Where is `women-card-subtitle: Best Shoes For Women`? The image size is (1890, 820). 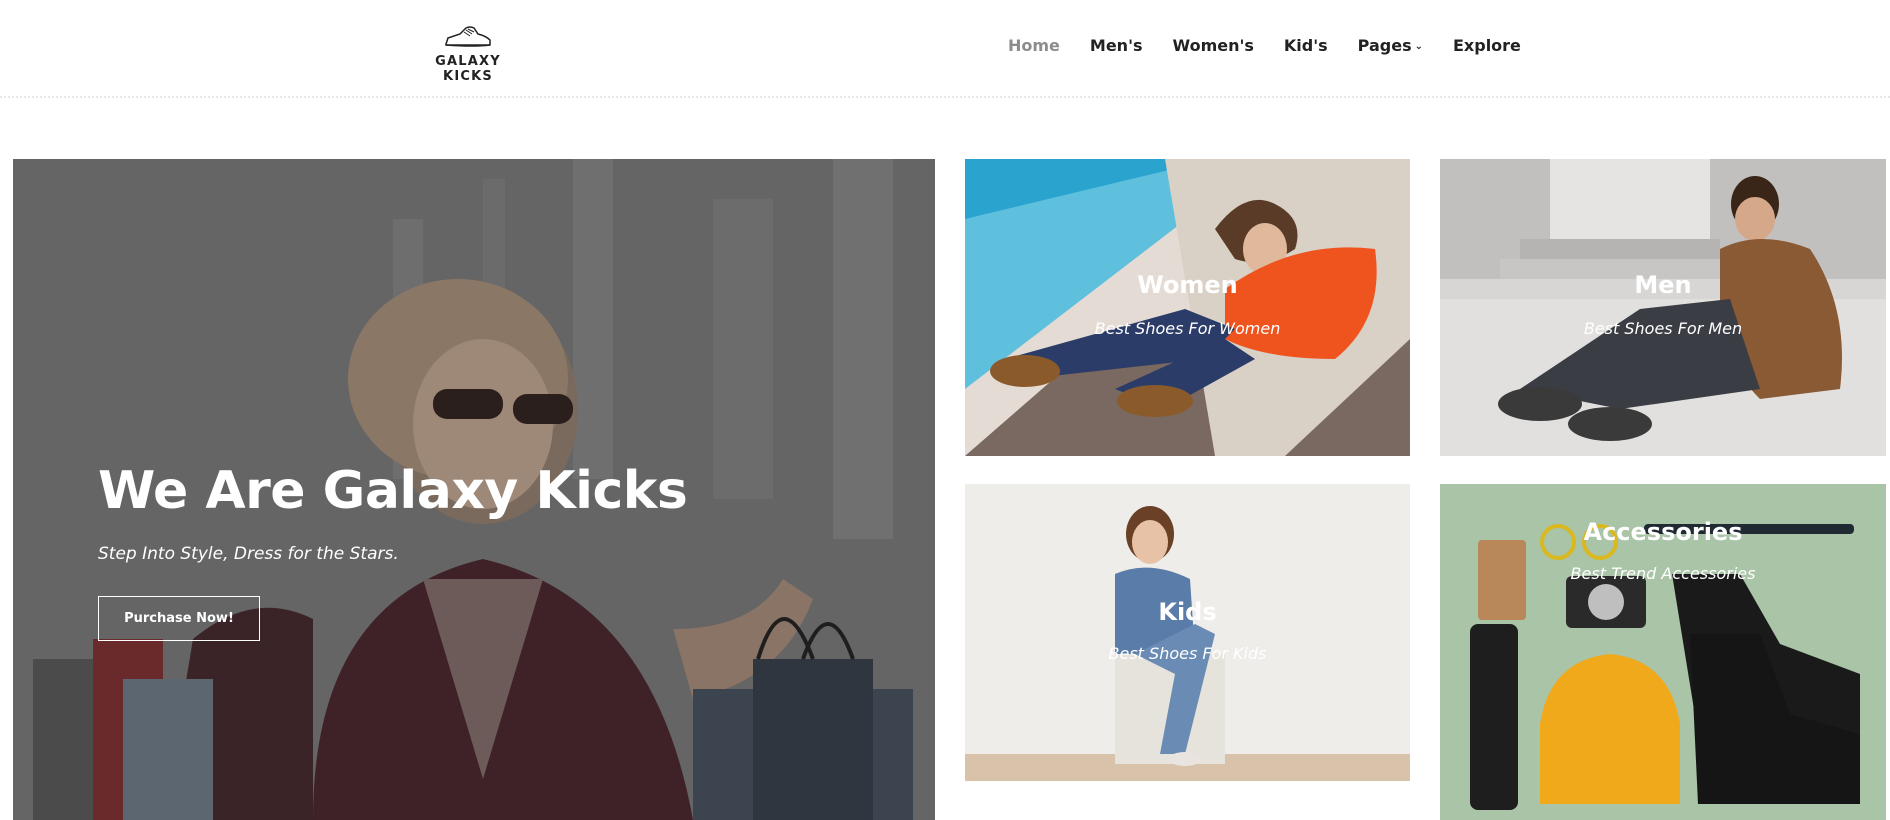
women-card-subtitle: Best Shoes For Women is located at coordinates (1187, 328).